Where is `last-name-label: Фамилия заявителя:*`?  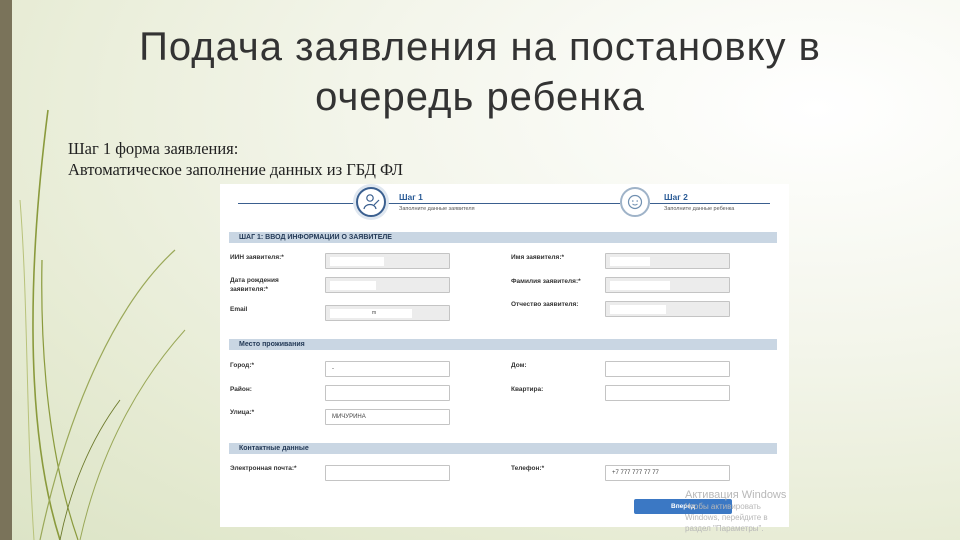
last-name-label: Фамилия заявителя:* is located at coordinates (546, 281).